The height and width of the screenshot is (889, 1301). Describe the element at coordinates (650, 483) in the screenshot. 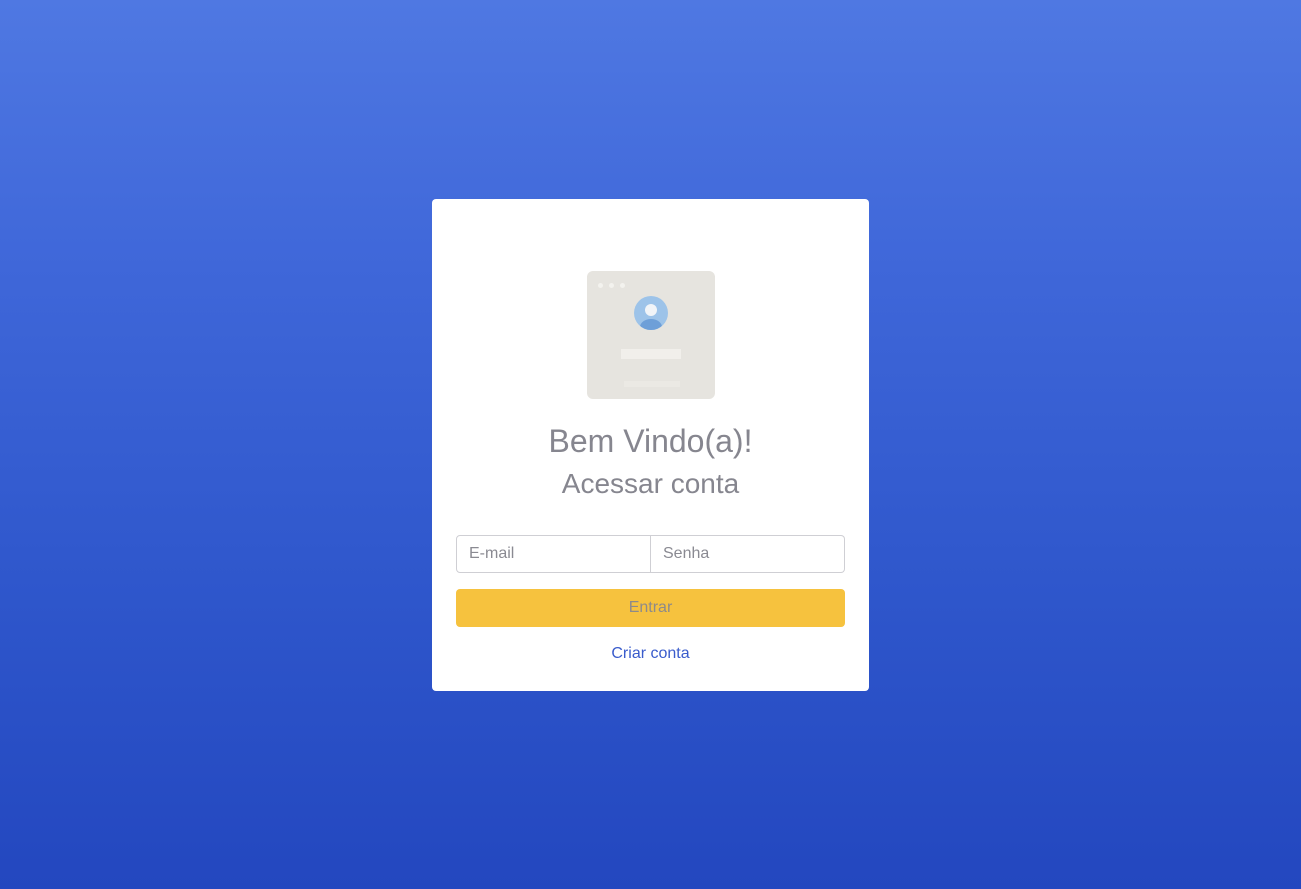

I see `access-account-subtitle: Acessar conta` at that location.